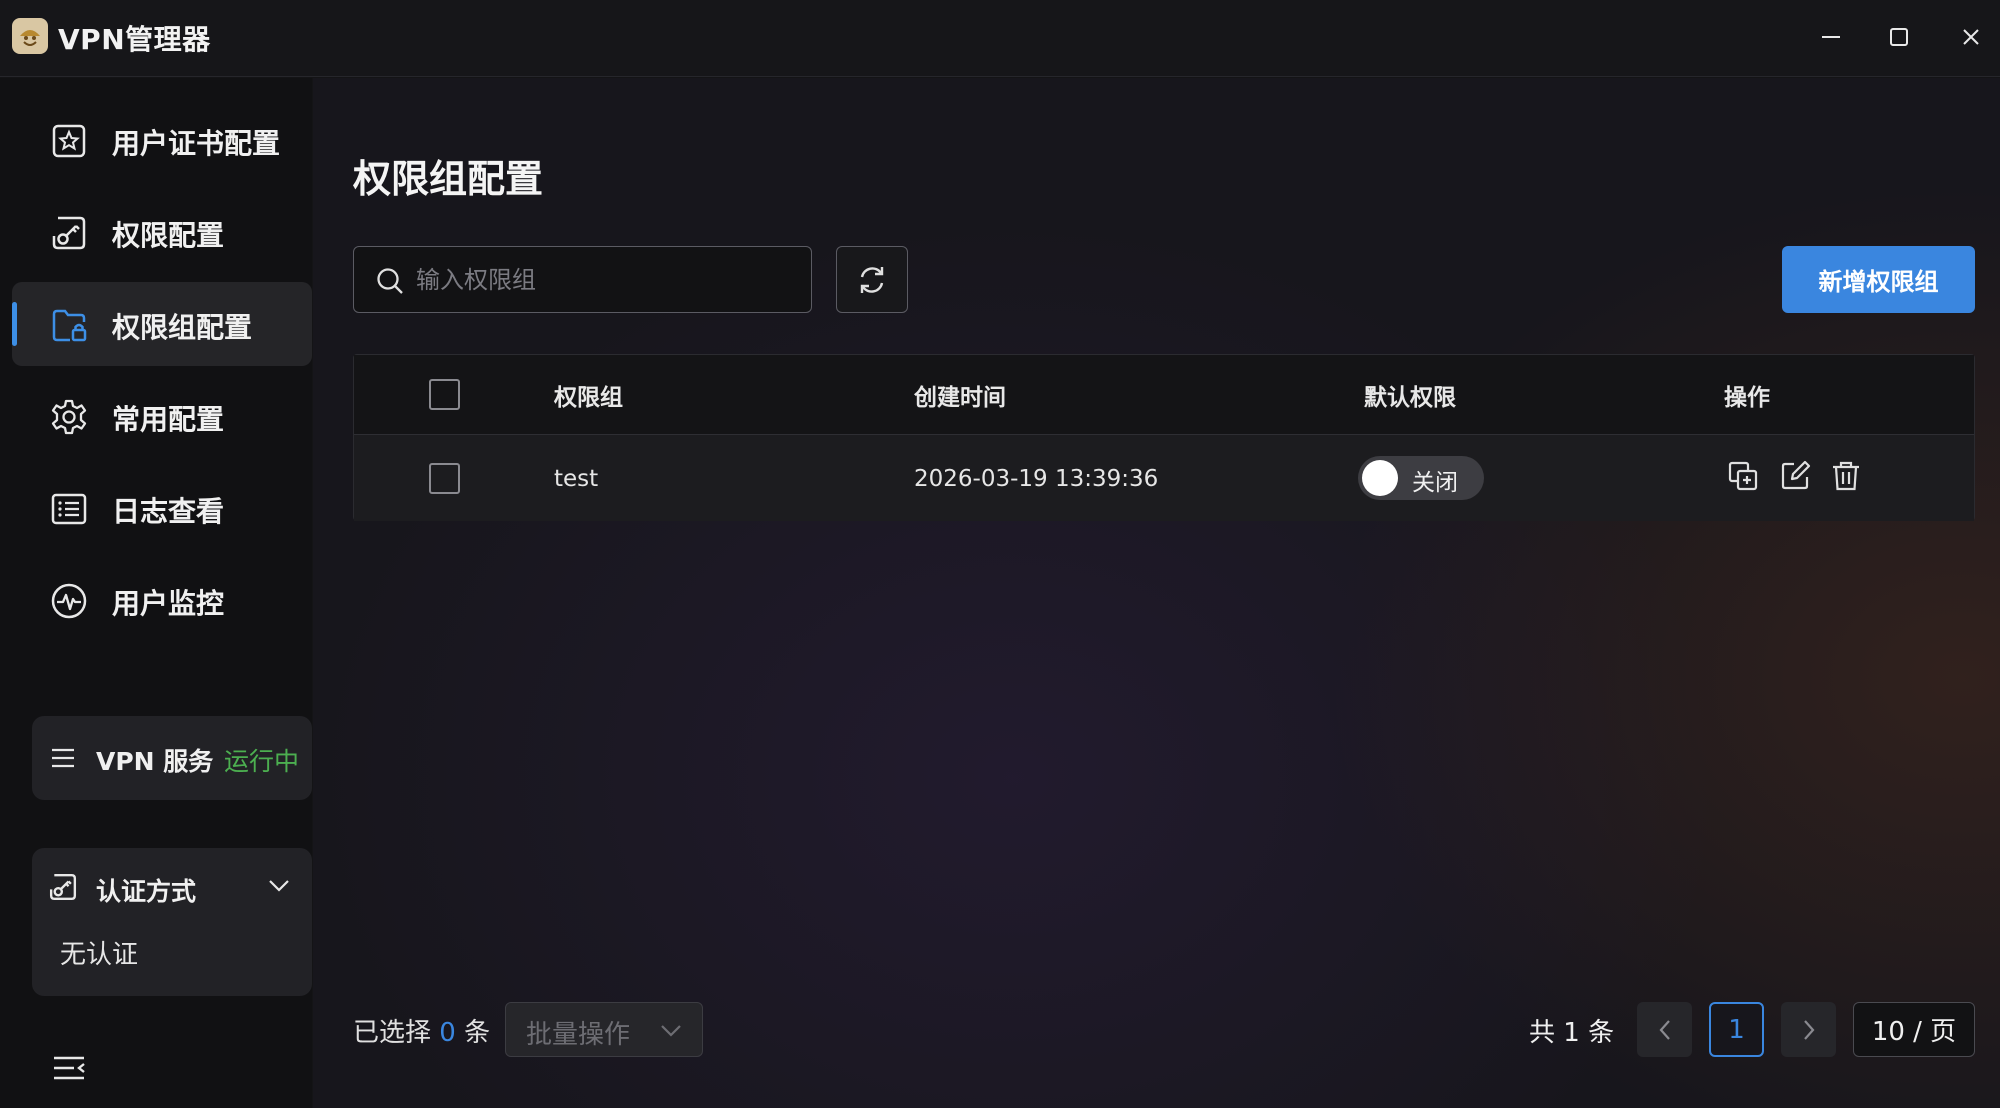 This screenshot has width=2000, height=1108. Describe the element at coordinates (1747, 397) in the screenshot. I see `column-header-actions: 操作` at that location.